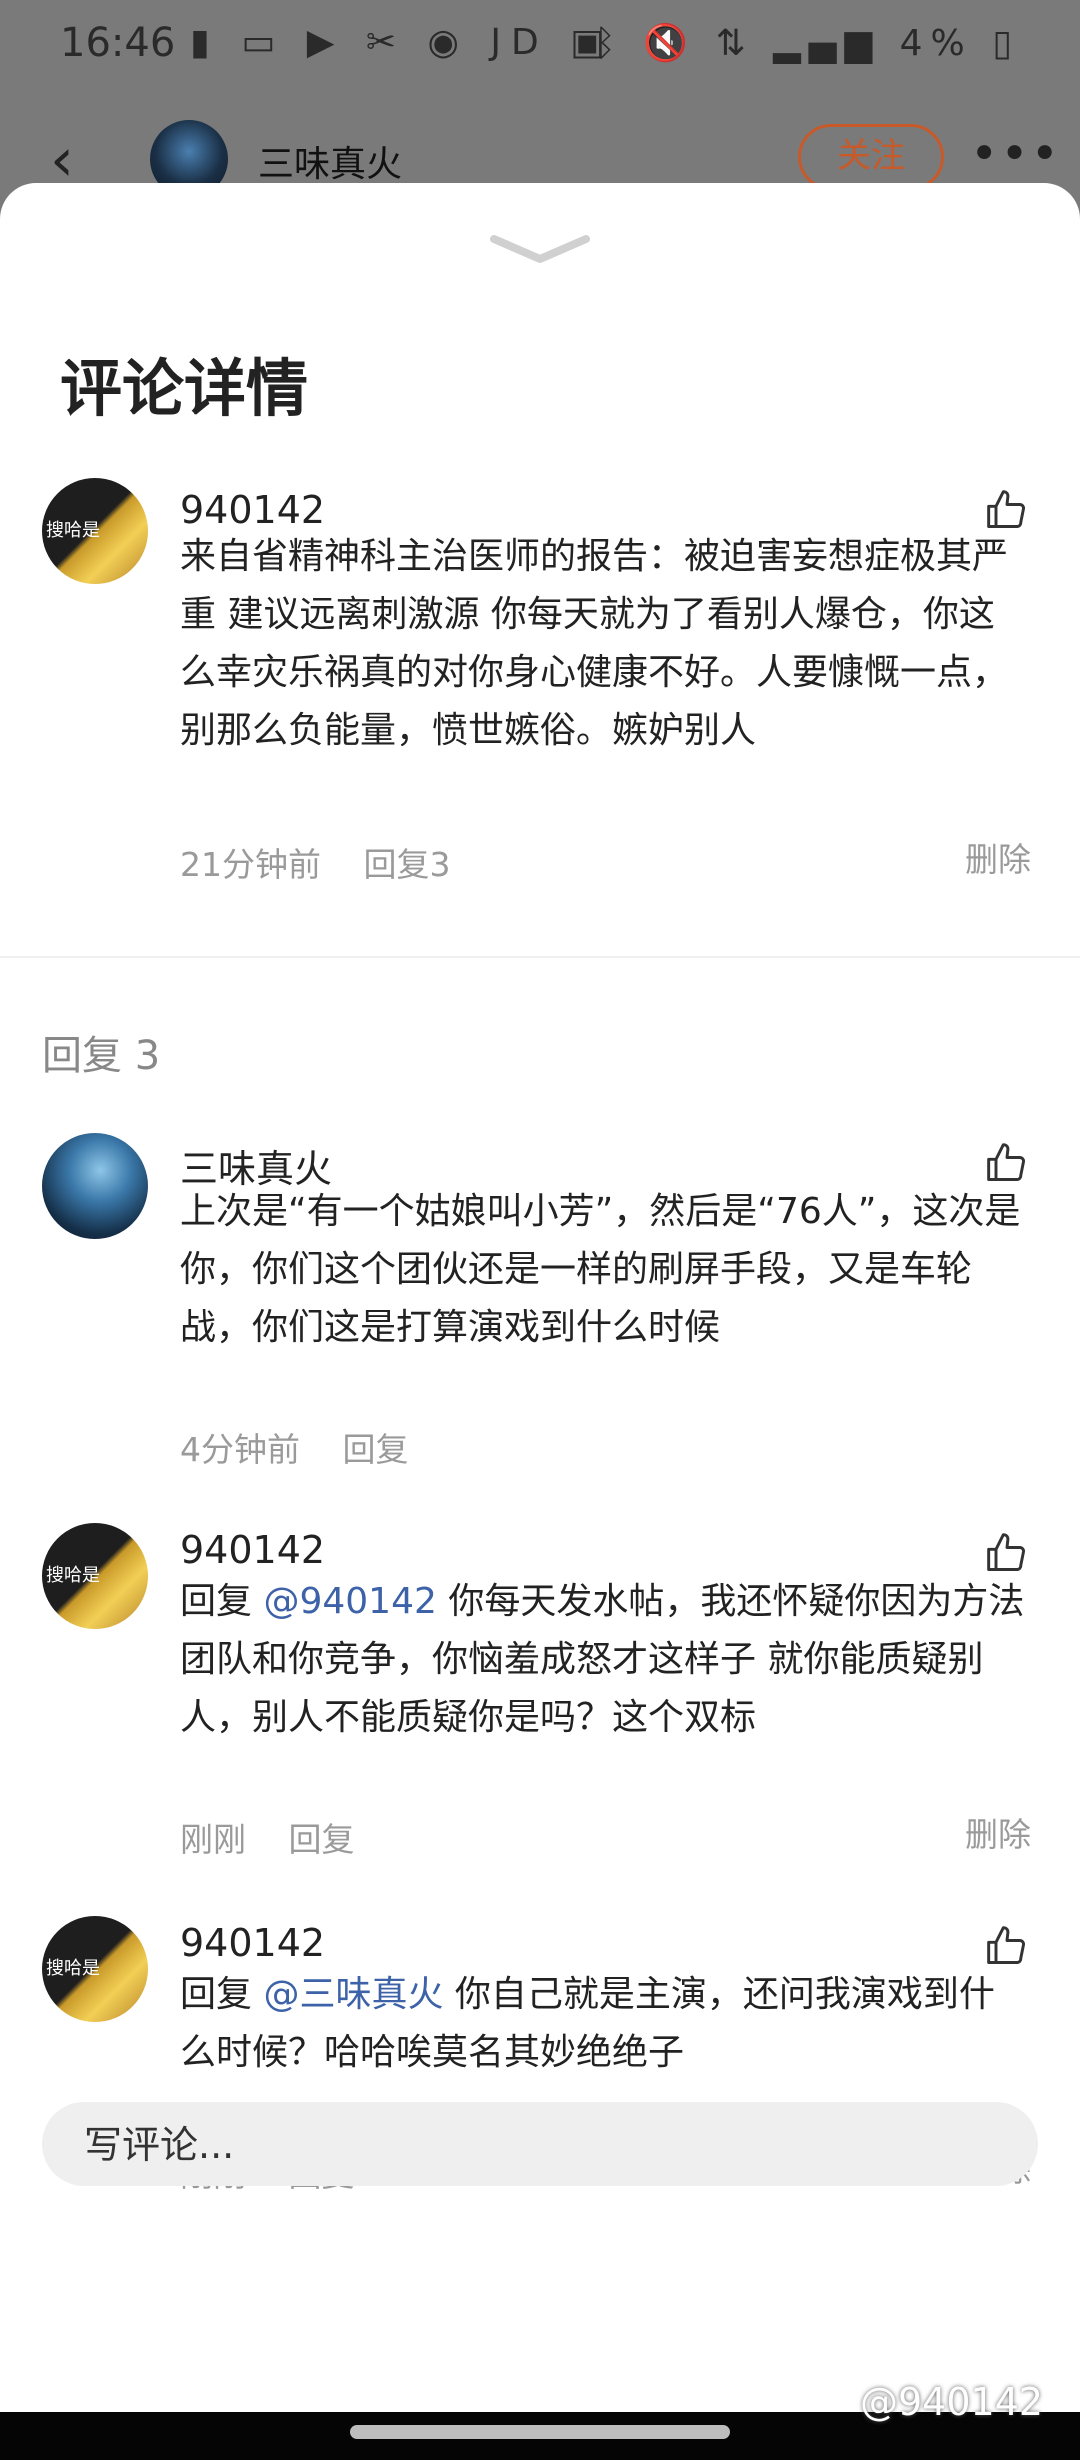  What do you see at coordinates (325, 42) in the screenshot?
I see `youtube-icon: ▶` at bounding box center [325, 42].